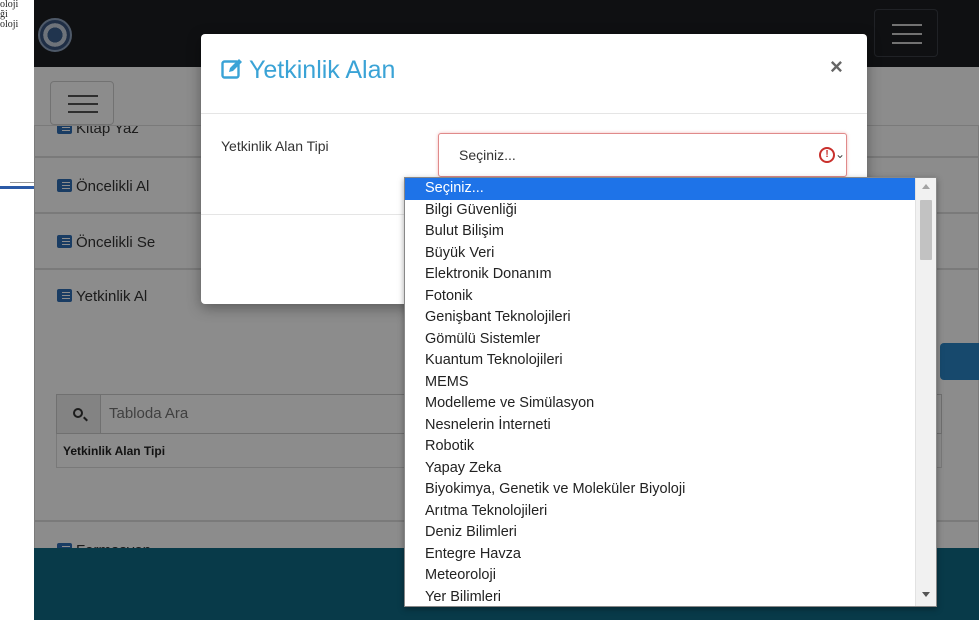 The width and height of the screenshot is (979, 620). I want to click on dropdown-option: Biyokimya, Genetik ve Moleküler Biyoloji, so click(660, 490).